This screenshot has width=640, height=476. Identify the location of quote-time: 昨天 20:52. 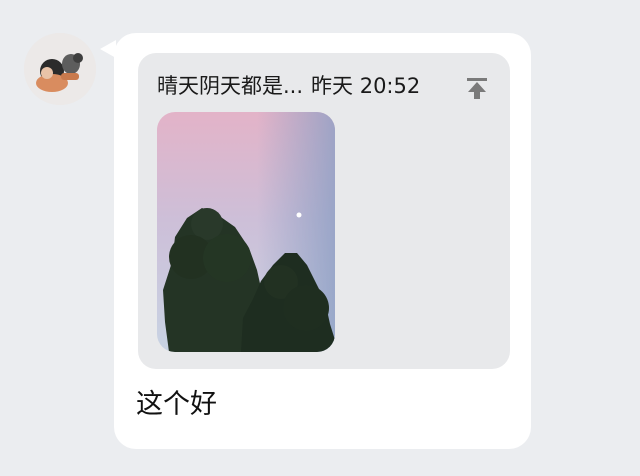
(366, 86).